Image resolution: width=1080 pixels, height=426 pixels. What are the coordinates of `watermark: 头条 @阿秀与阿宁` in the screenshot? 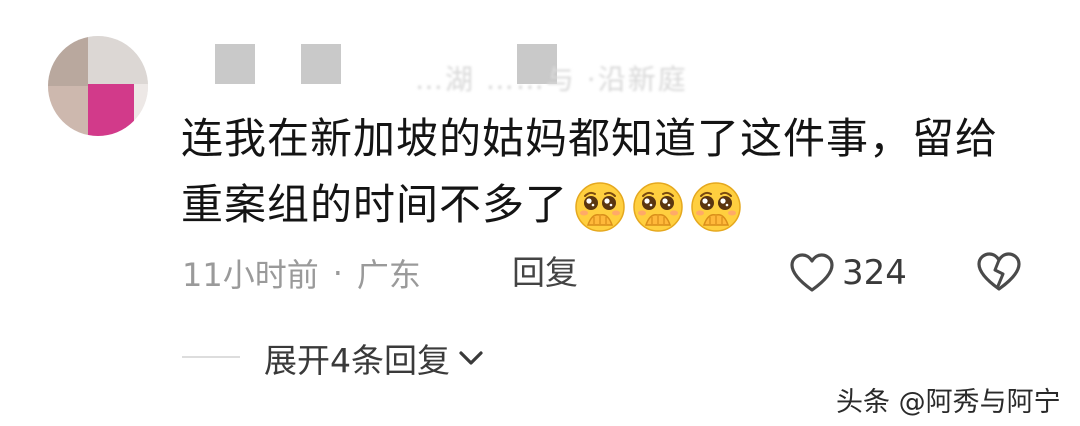 It's located at (948, 402).